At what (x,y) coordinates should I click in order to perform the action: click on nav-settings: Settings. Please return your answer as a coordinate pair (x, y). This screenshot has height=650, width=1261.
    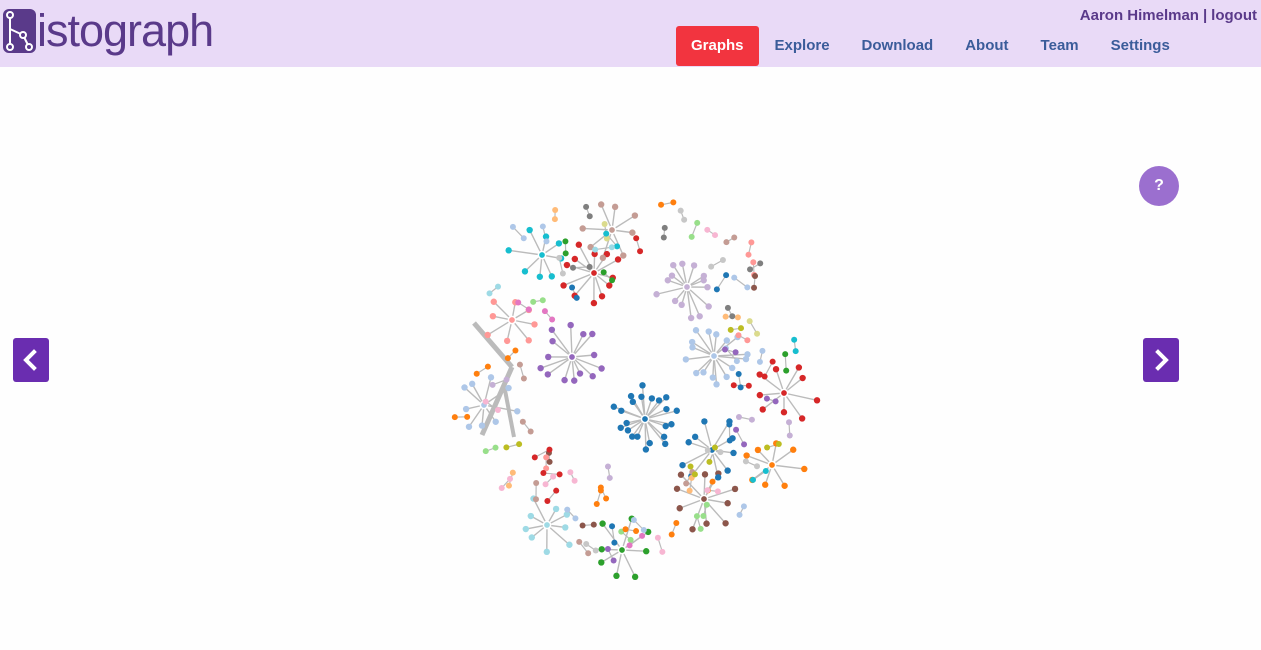
    Looking at the image, I should click on (1140, 46).